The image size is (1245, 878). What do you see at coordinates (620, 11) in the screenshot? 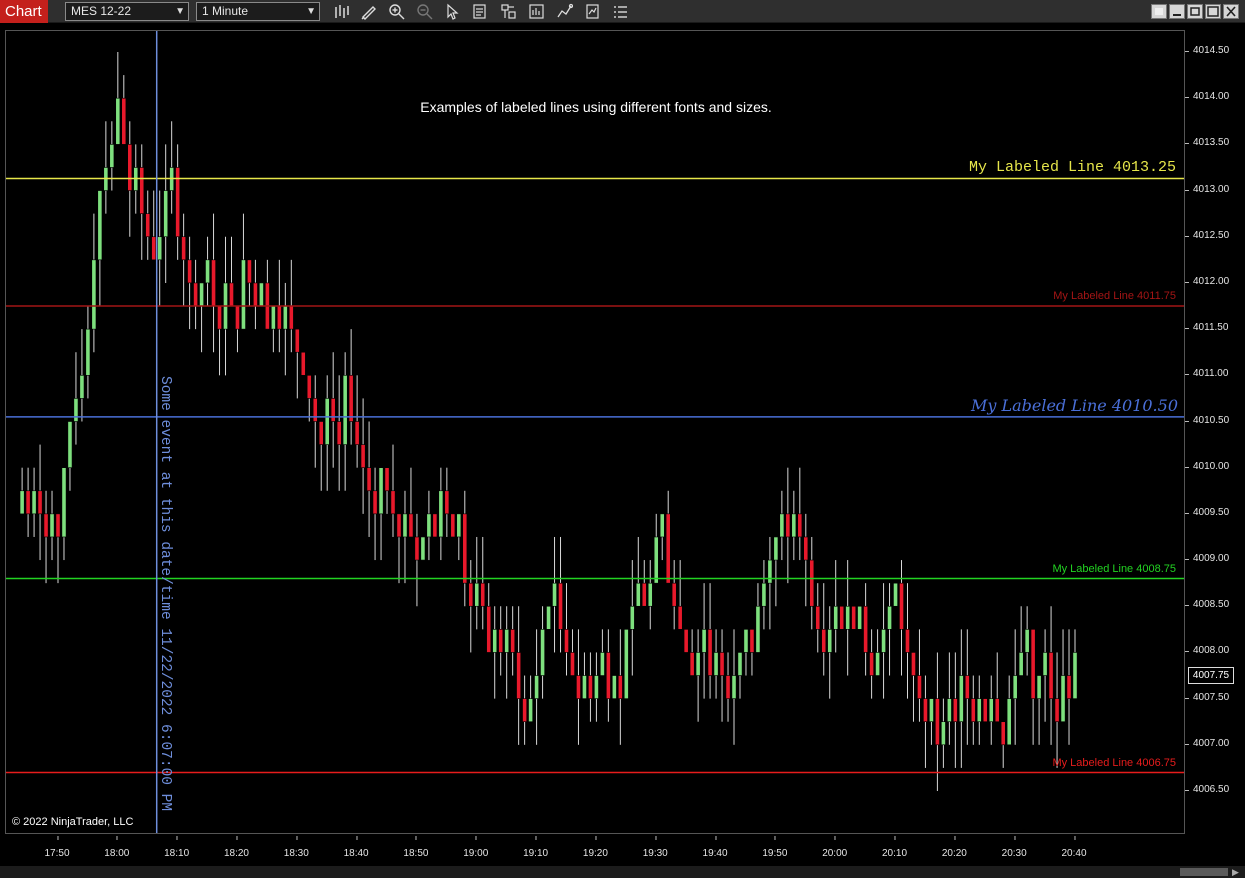
I see `properties-icon` at bounding box center [620, 11].